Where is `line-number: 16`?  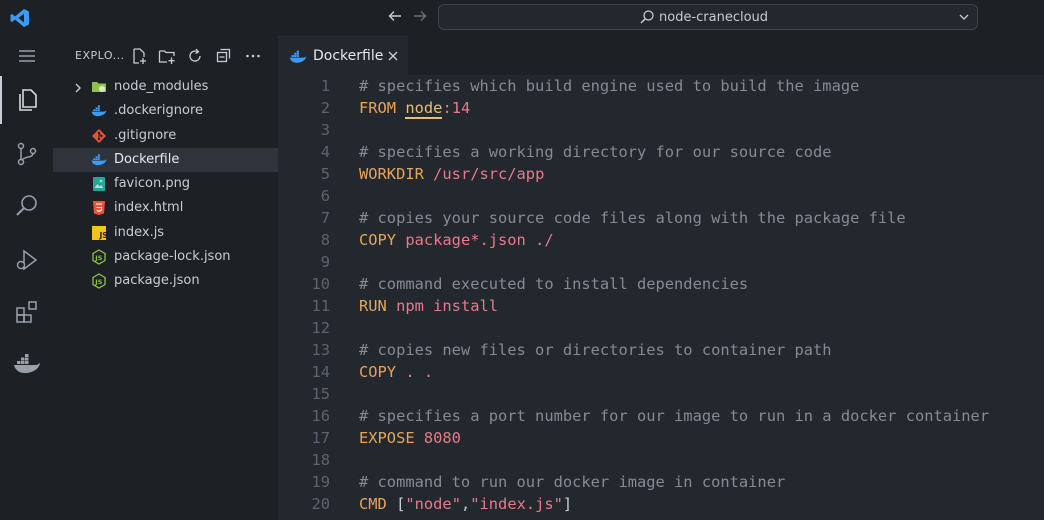 line-number: 16 is located at coordinates (320, 416).